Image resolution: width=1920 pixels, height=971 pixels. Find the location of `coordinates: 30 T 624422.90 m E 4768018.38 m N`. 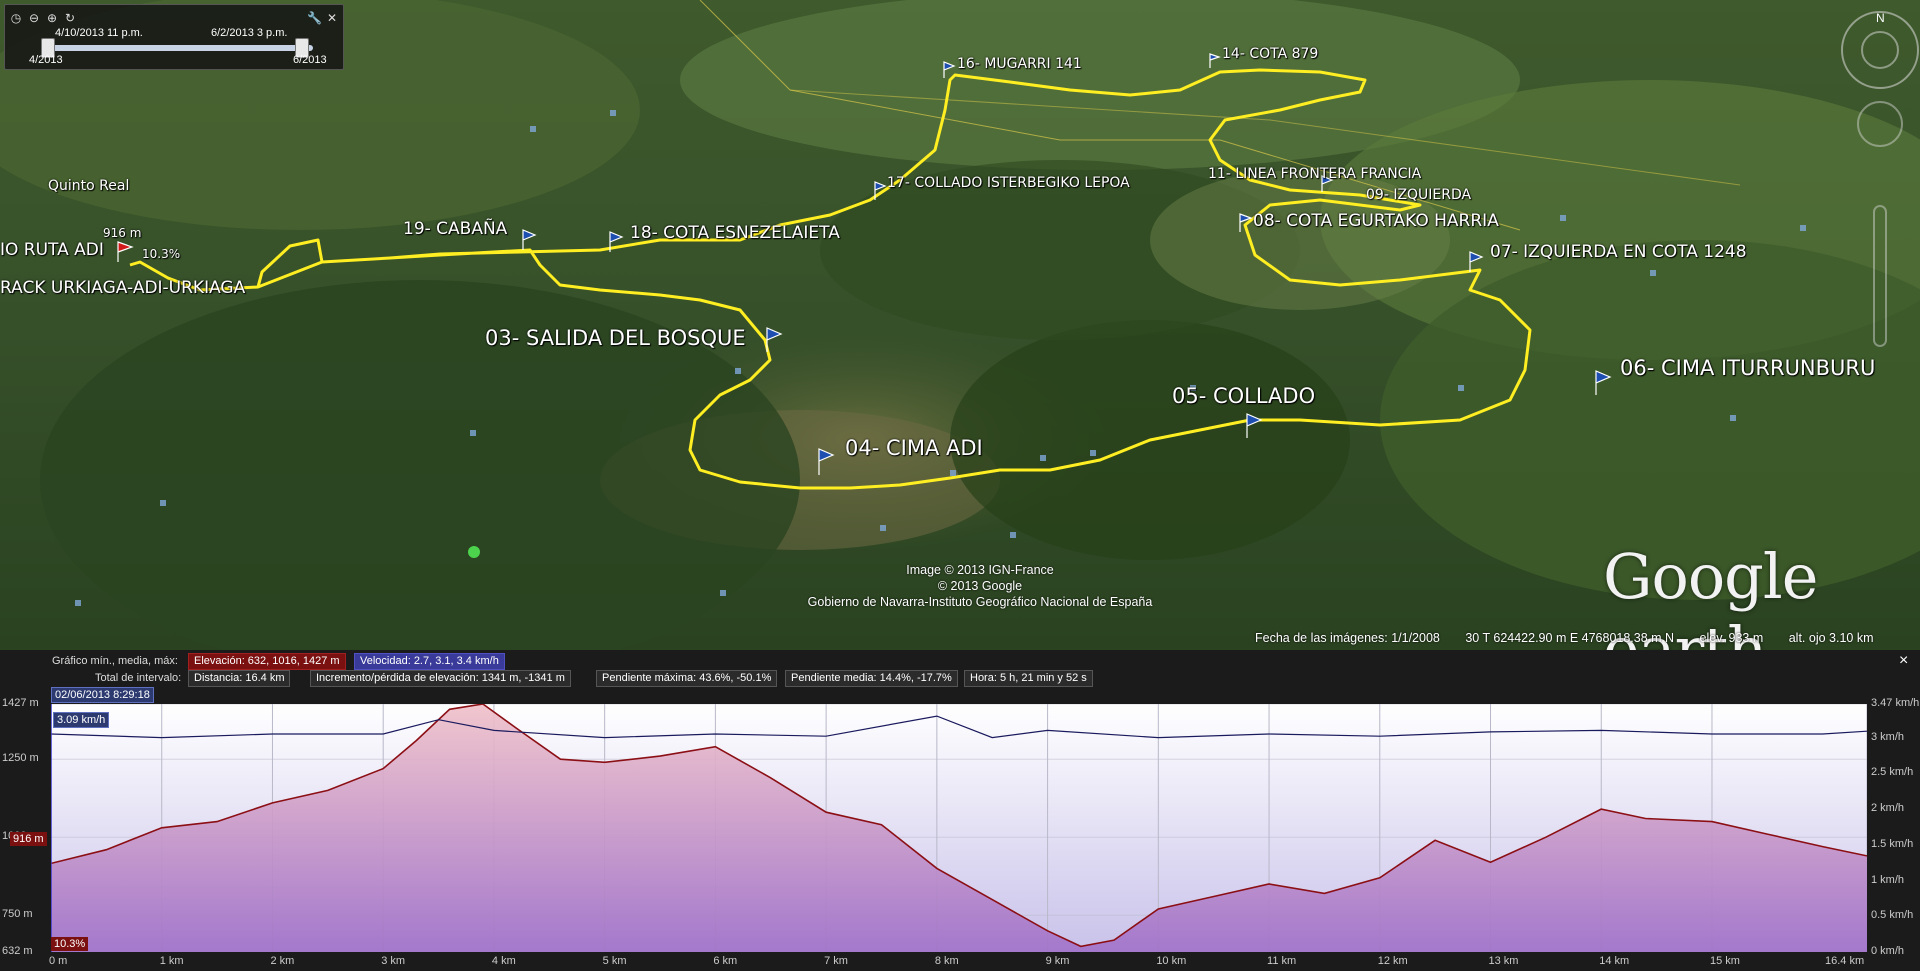

coordinates: 30 T 624422.90 m E 4768018.38 m N is located at coordinates (1570, 638).